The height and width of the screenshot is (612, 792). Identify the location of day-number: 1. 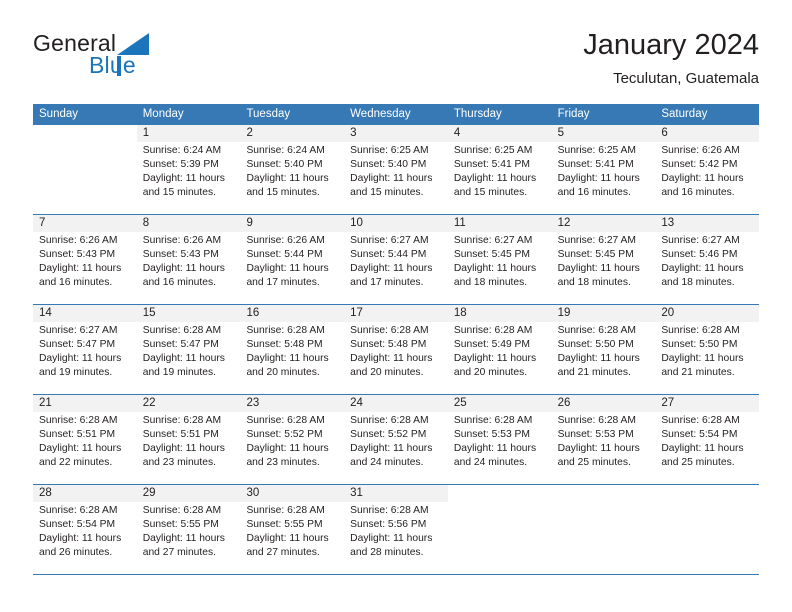
(188, 133).